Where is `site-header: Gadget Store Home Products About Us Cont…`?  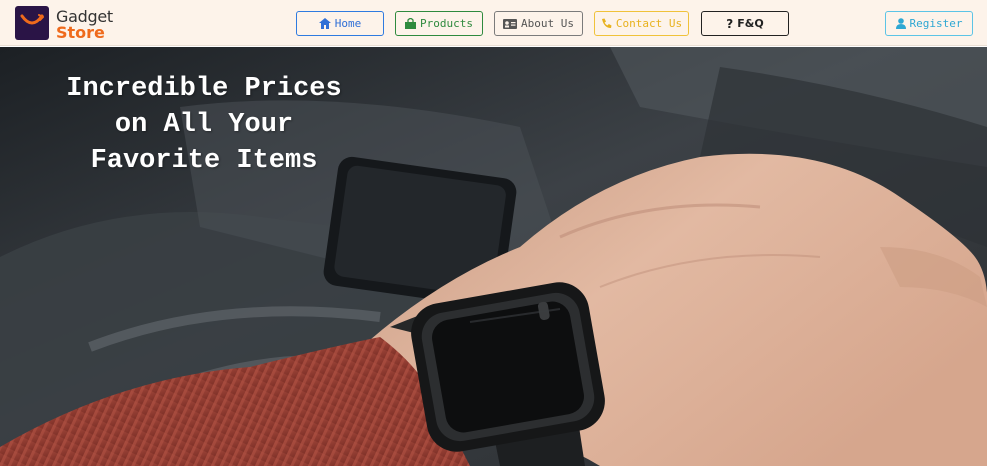
site-header: Gadget Store Home Products About Us Cont… is located at coordinates (493, 23).